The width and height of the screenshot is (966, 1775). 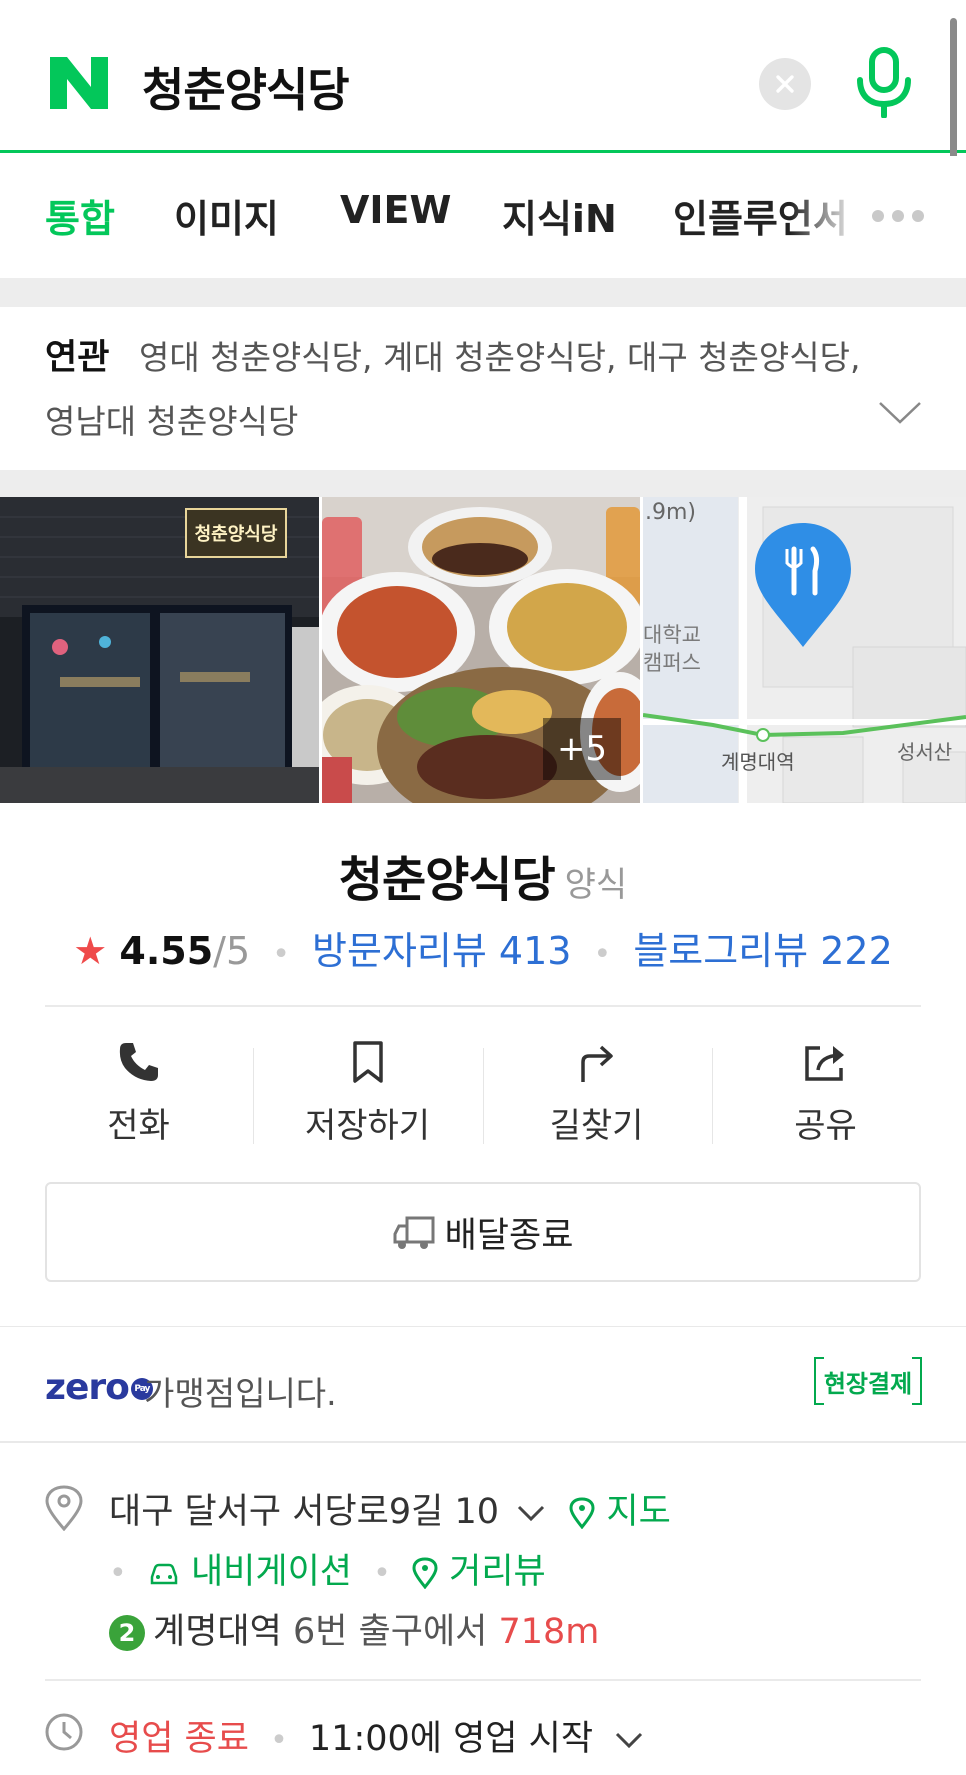 I want to click on map-link: 지도, so click(x=638, y=1512).